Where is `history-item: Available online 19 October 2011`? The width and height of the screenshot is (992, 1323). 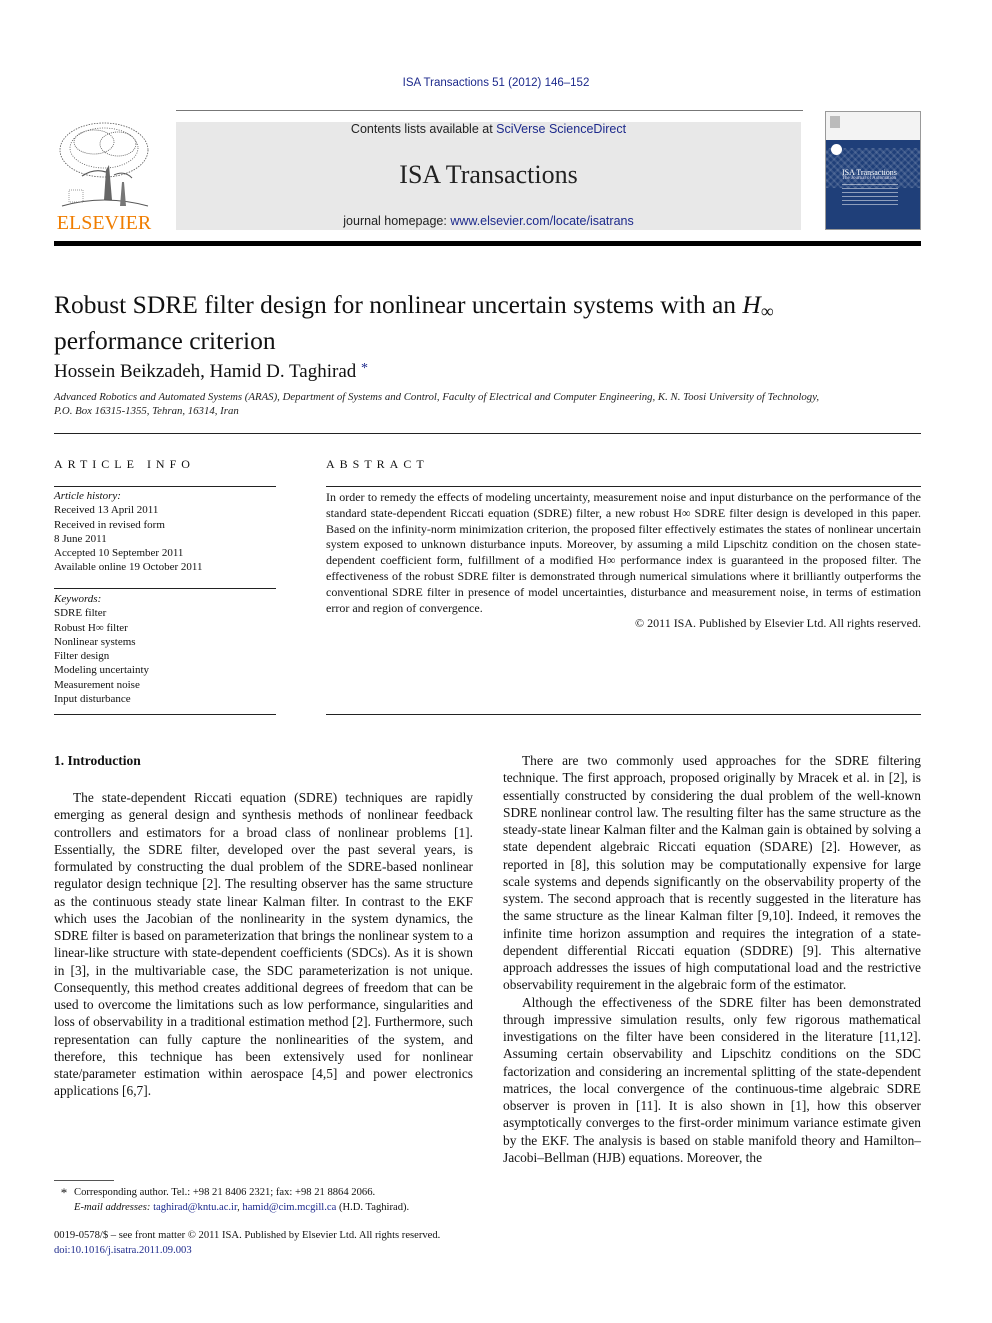 history-item: Available online 19 October 2011 is located at coordinates (128, 567).